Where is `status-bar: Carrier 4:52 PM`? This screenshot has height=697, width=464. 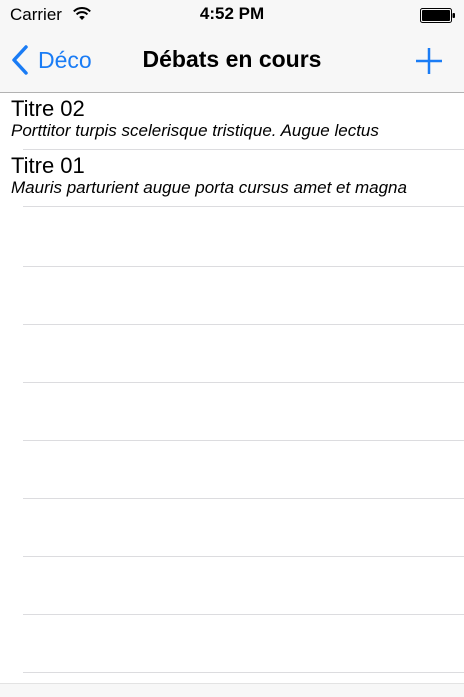 status-bar: Carrier 4:52 PM is located at coordinates (232, 15).